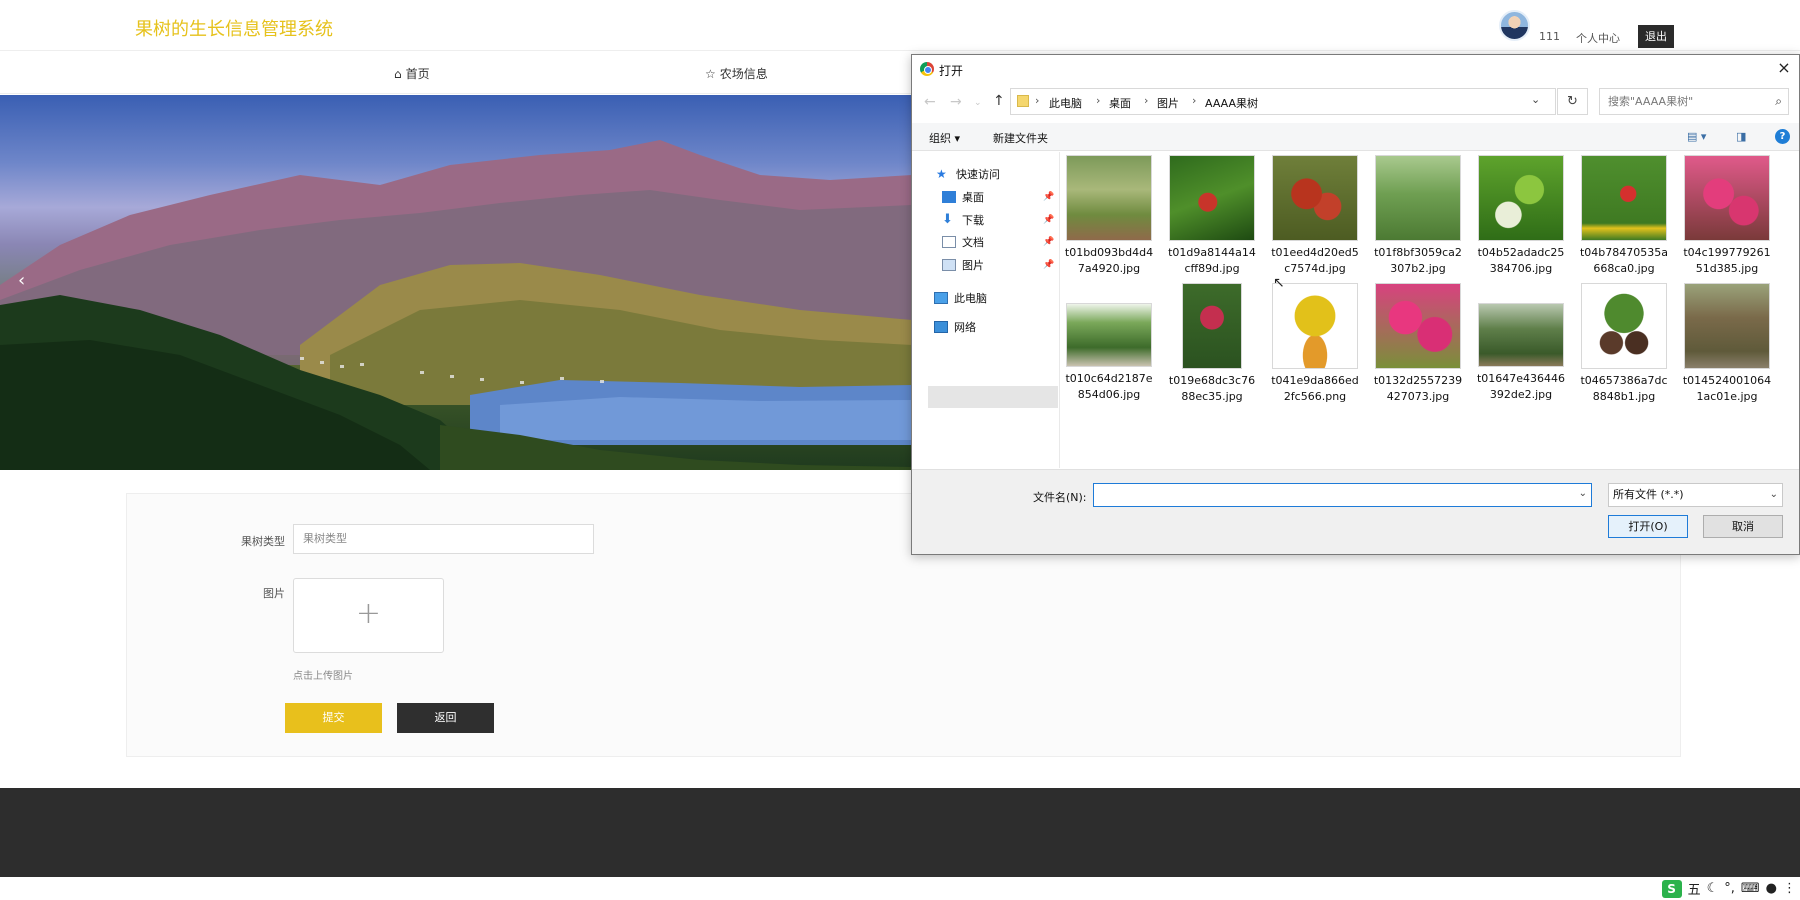 The image size is (1800, 900). I want to click on image-label: 图片, so click(274, 593).